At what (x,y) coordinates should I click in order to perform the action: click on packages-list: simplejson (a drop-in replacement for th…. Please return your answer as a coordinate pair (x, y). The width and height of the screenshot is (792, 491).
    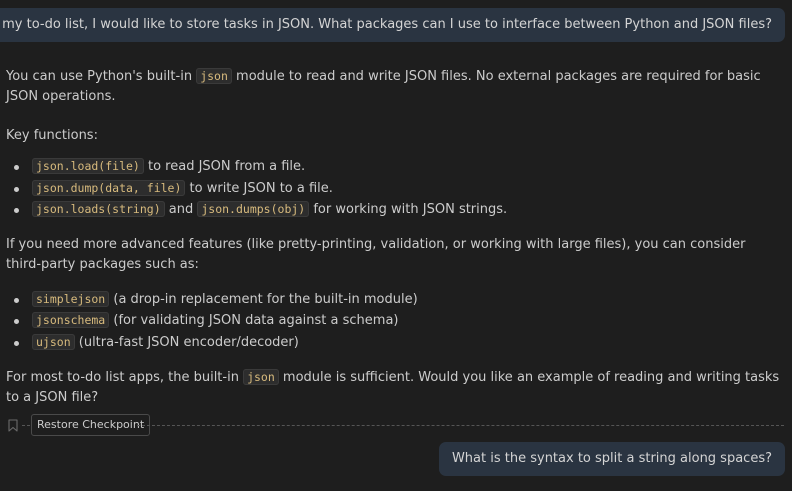
    Looking at the image, I should click on (395, 321).